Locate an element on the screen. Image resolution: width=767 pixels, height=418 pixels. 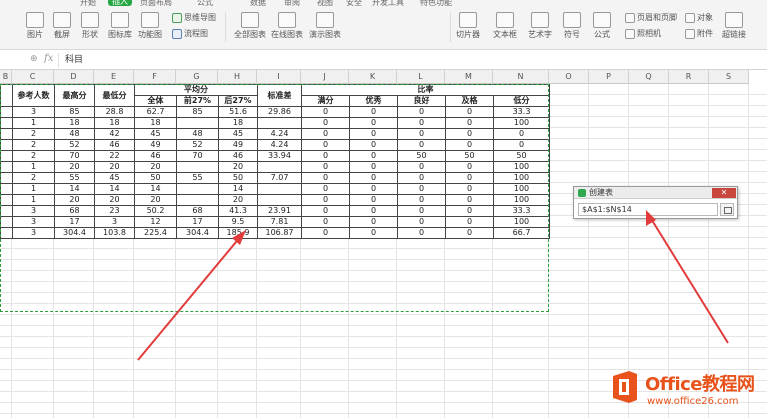
table-cell: 2 is located at coordinates (33, 134).